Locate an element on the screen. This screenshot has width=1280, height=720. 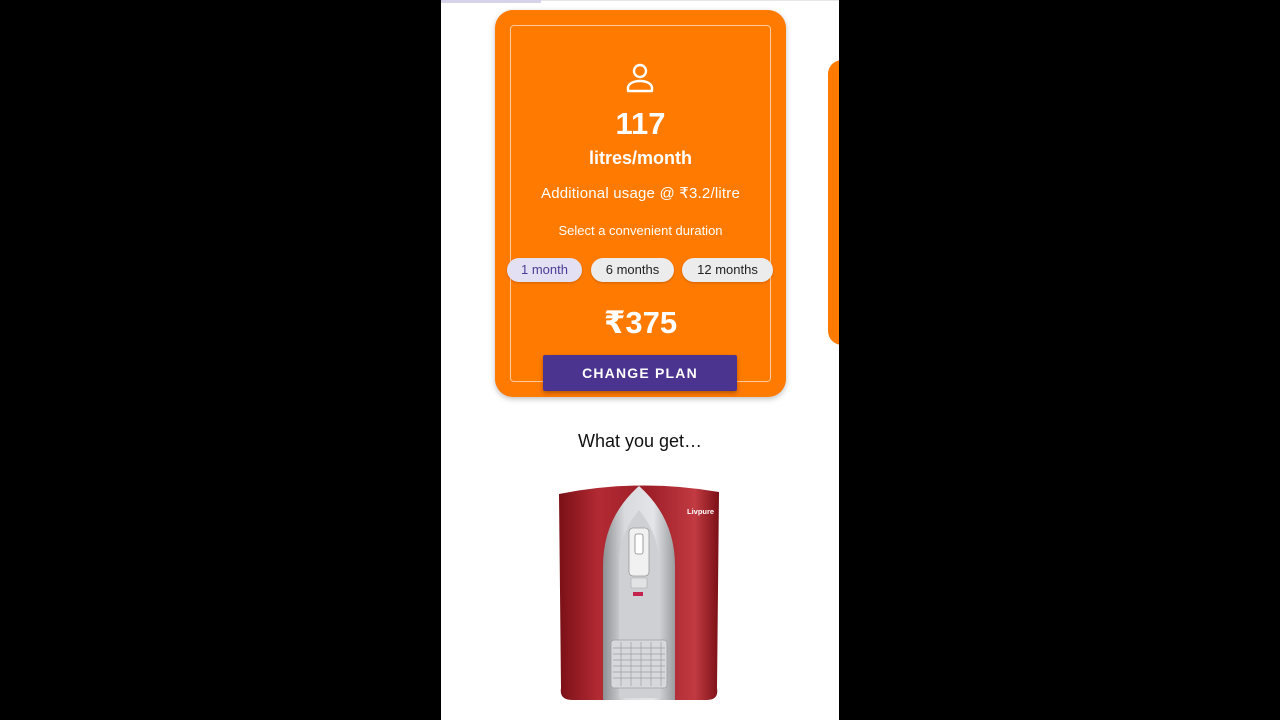
tab-indicator is located at coordinates (491, 1).